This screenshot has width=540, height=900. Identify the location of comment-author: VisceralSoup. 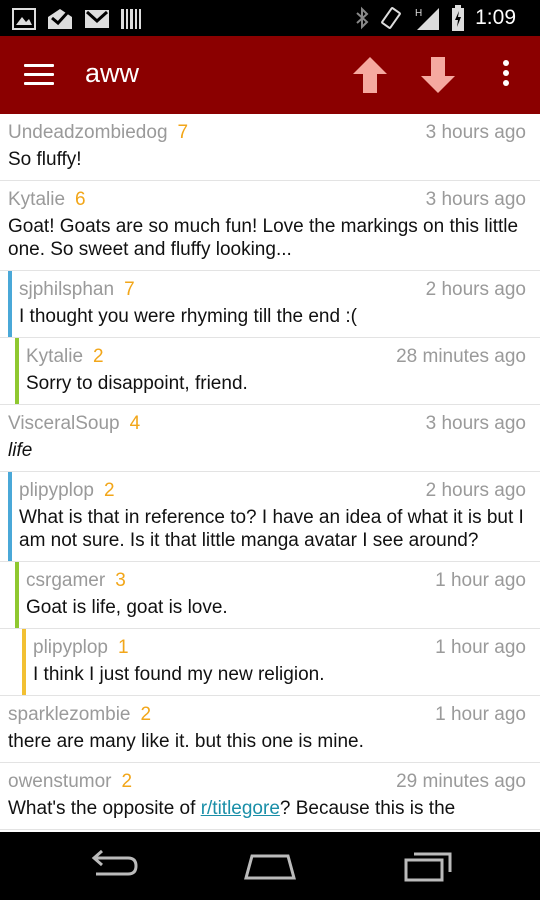
(64, 424).